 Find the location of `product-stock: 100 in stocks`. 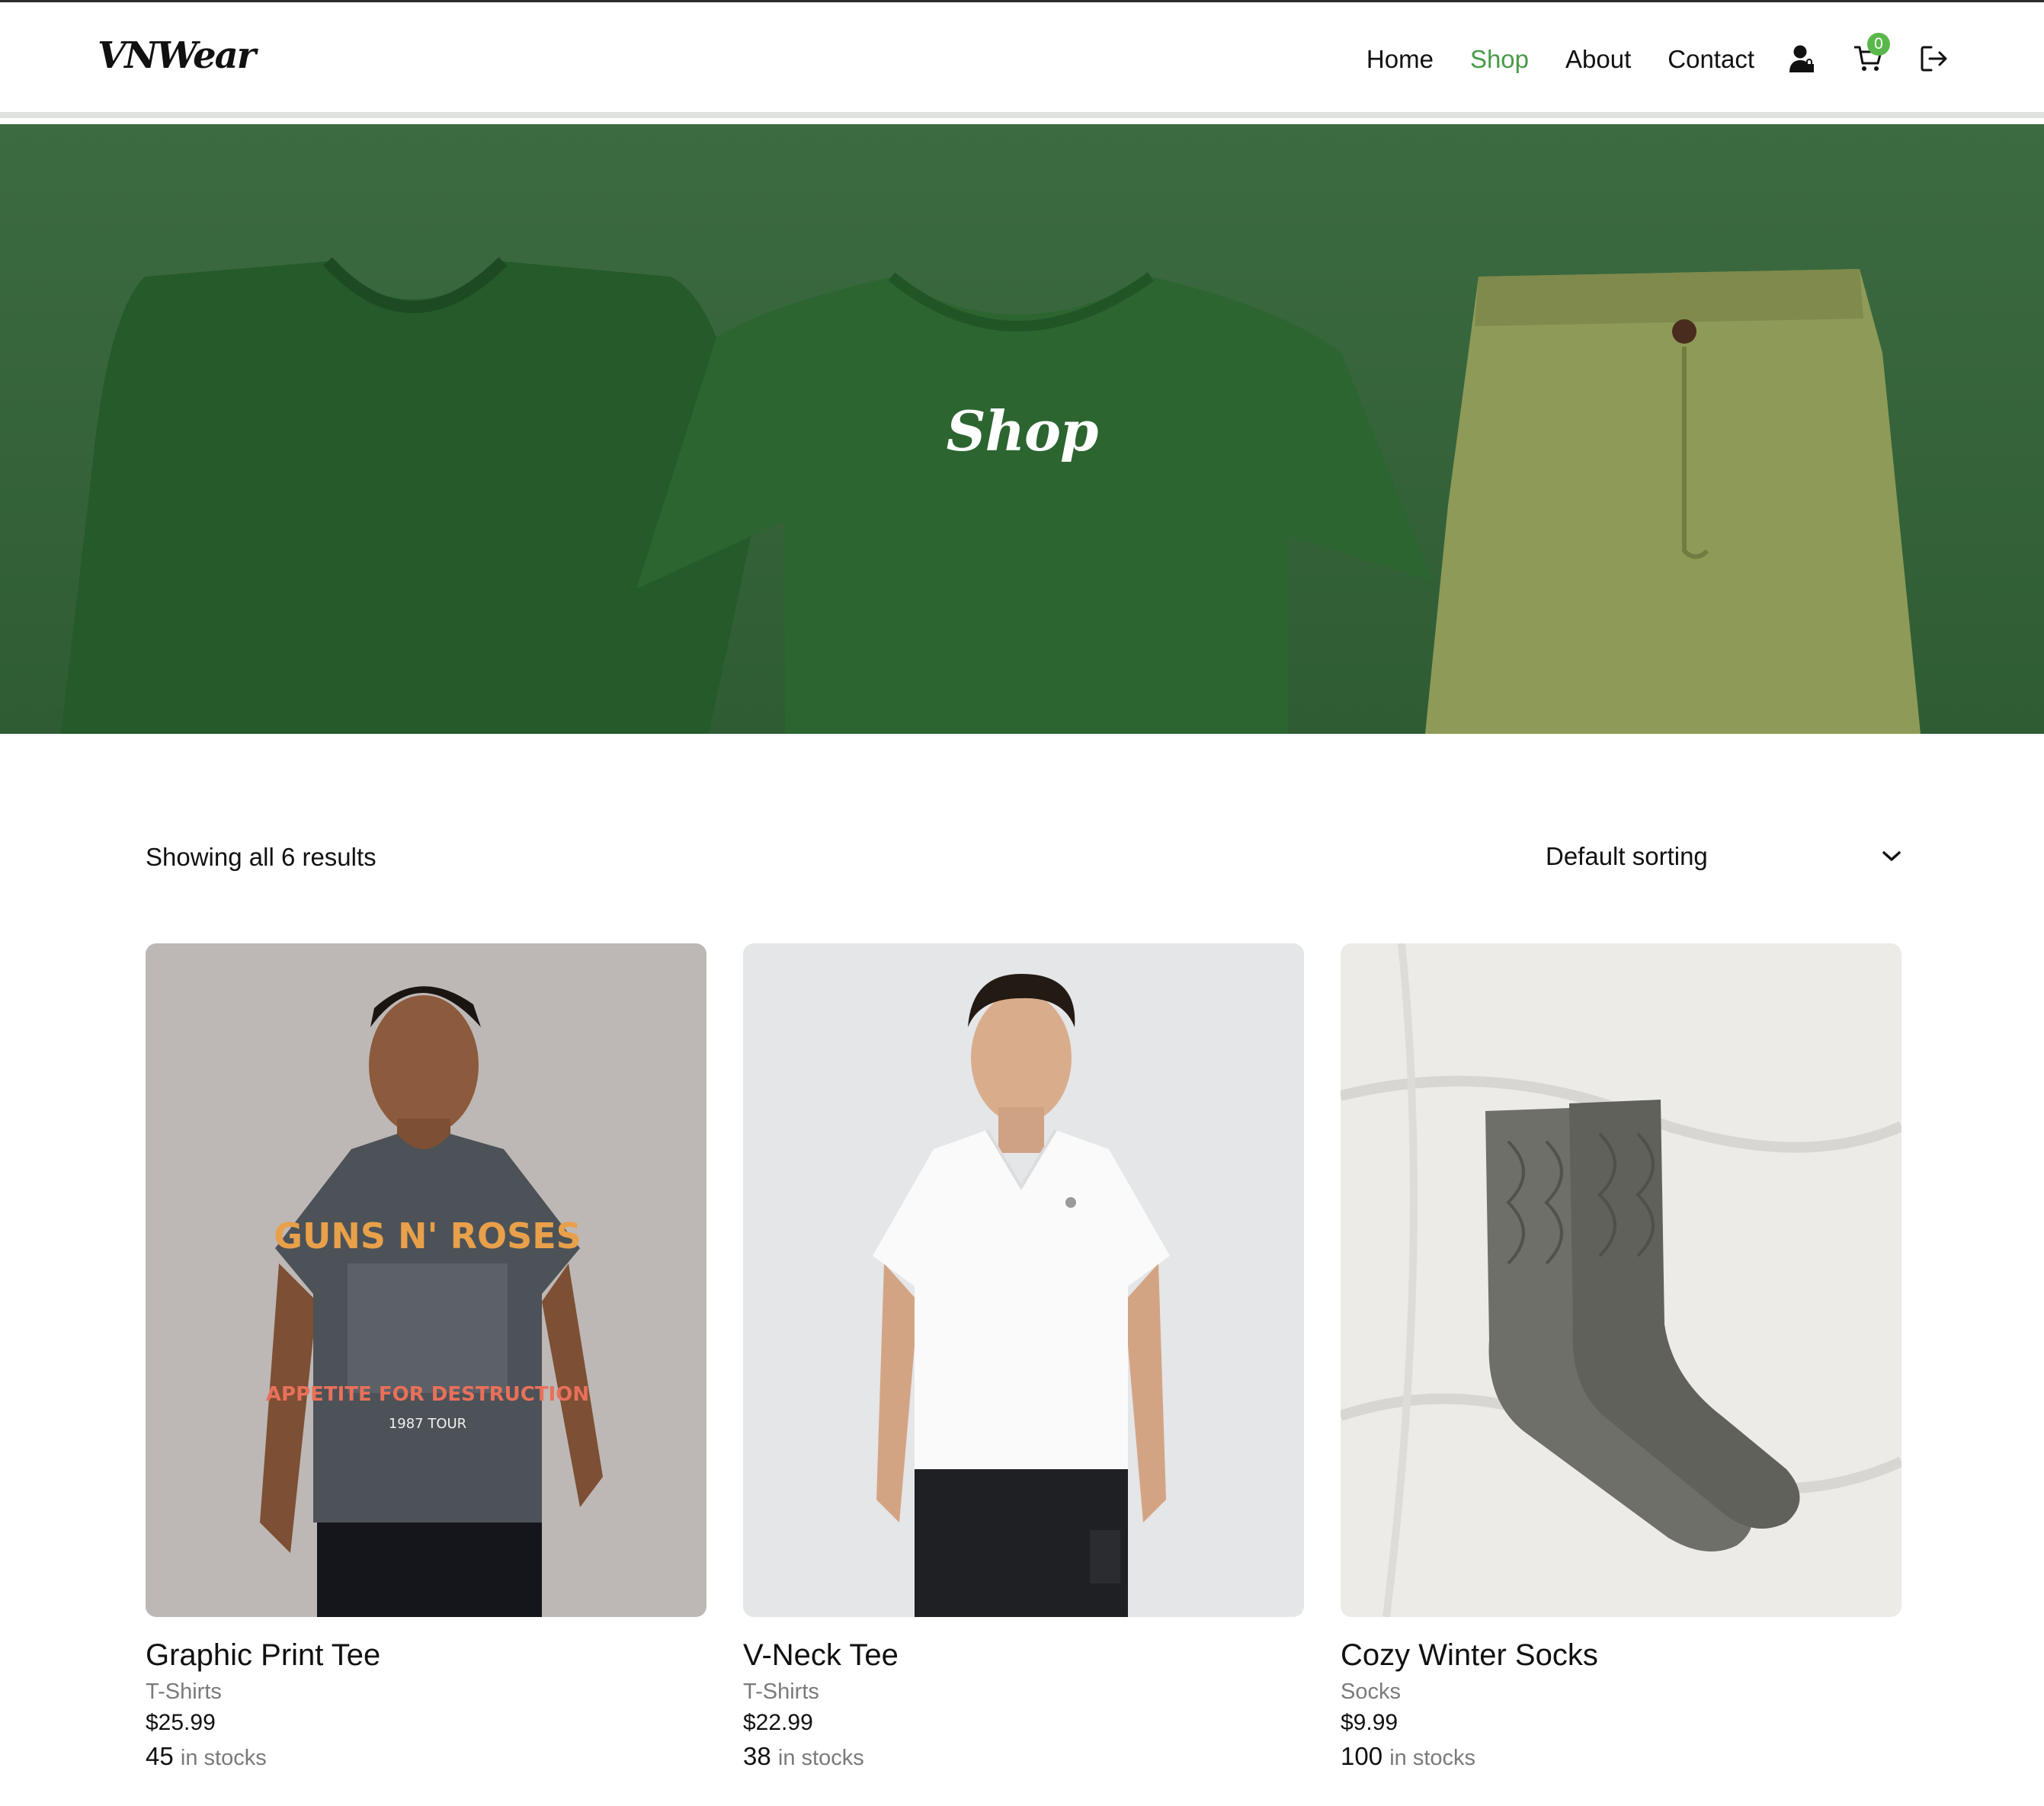

product-stock: 100 in stocks is located at coordinates (1408, 1756).